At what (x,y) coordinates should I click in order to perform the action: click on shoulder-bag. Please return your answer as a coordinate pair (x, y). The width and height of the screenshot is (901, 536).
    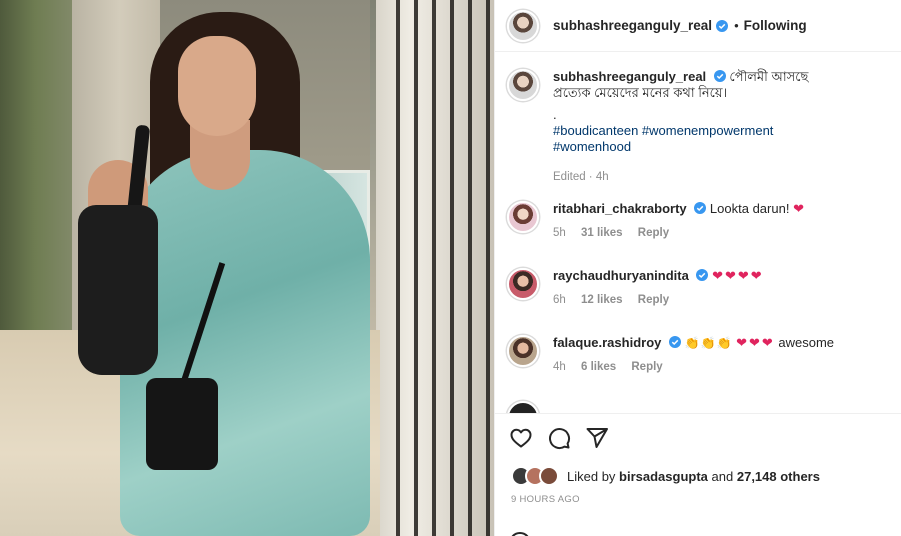
    Looking at the image, I should click on (118, 290).